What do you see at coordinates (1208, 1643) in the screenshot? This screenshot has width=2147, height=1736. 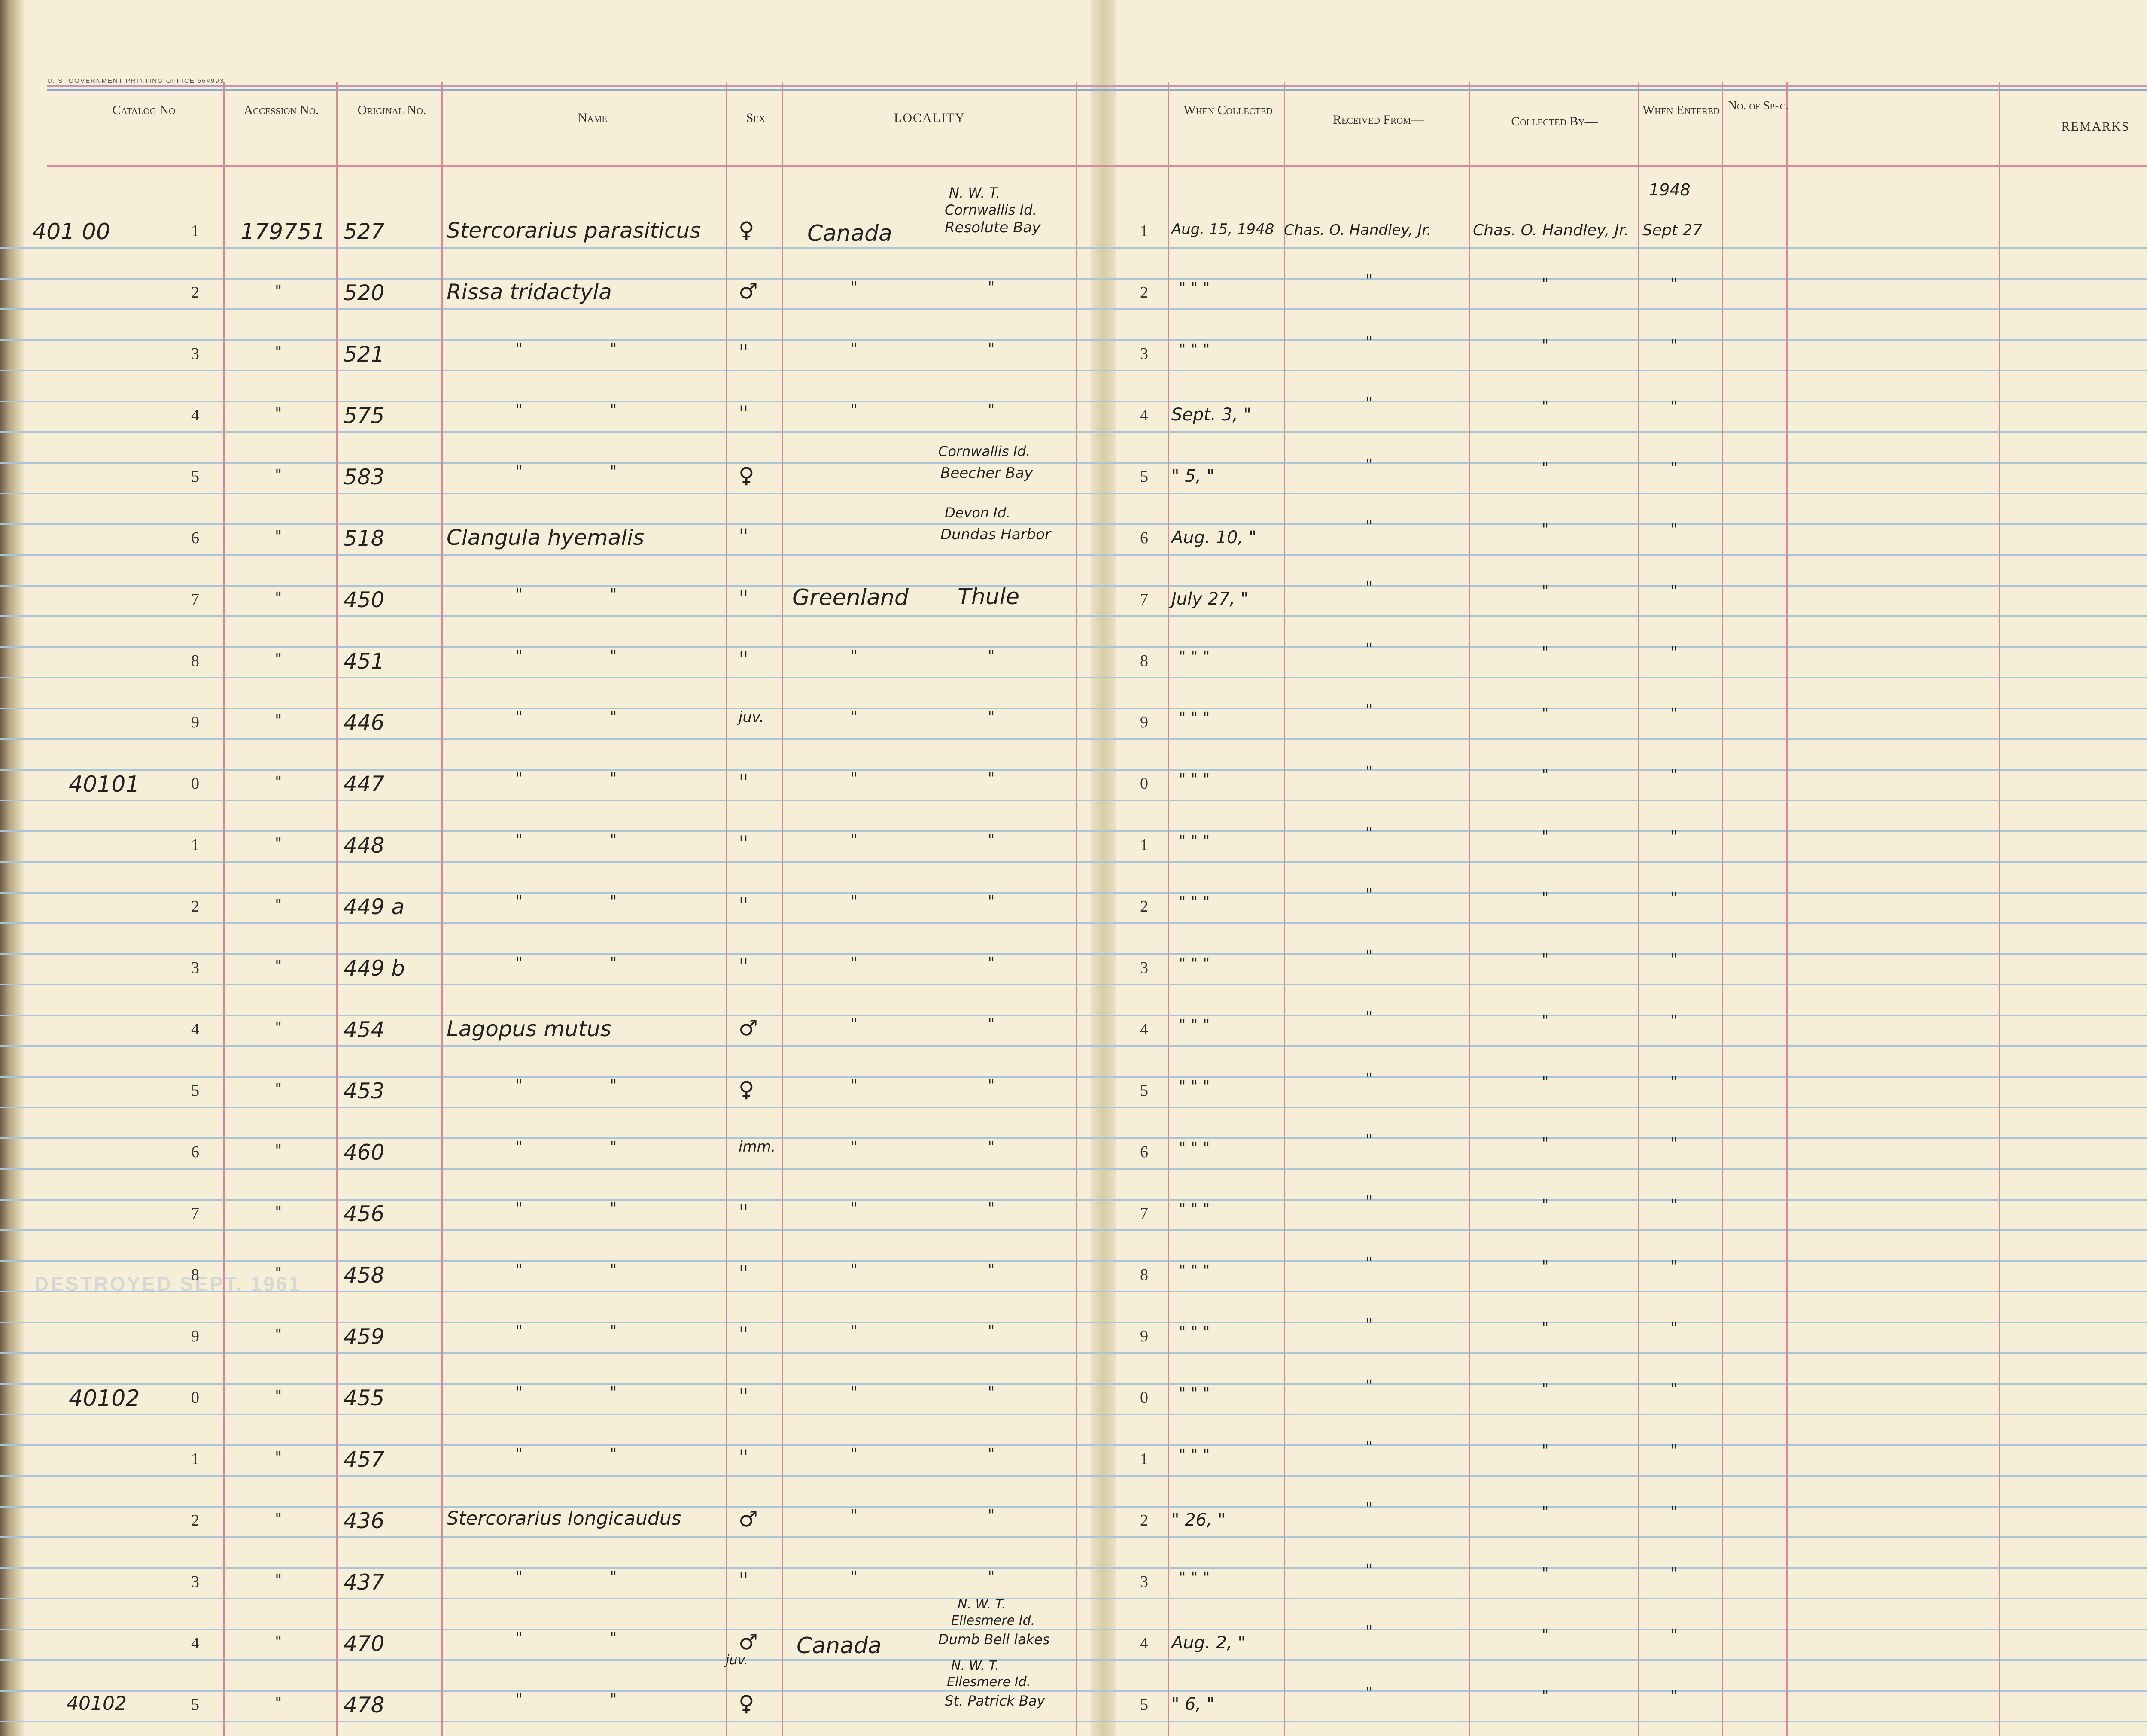 I see `collected-date: Aug. 2, "` at bounding box center [1208, 1643].